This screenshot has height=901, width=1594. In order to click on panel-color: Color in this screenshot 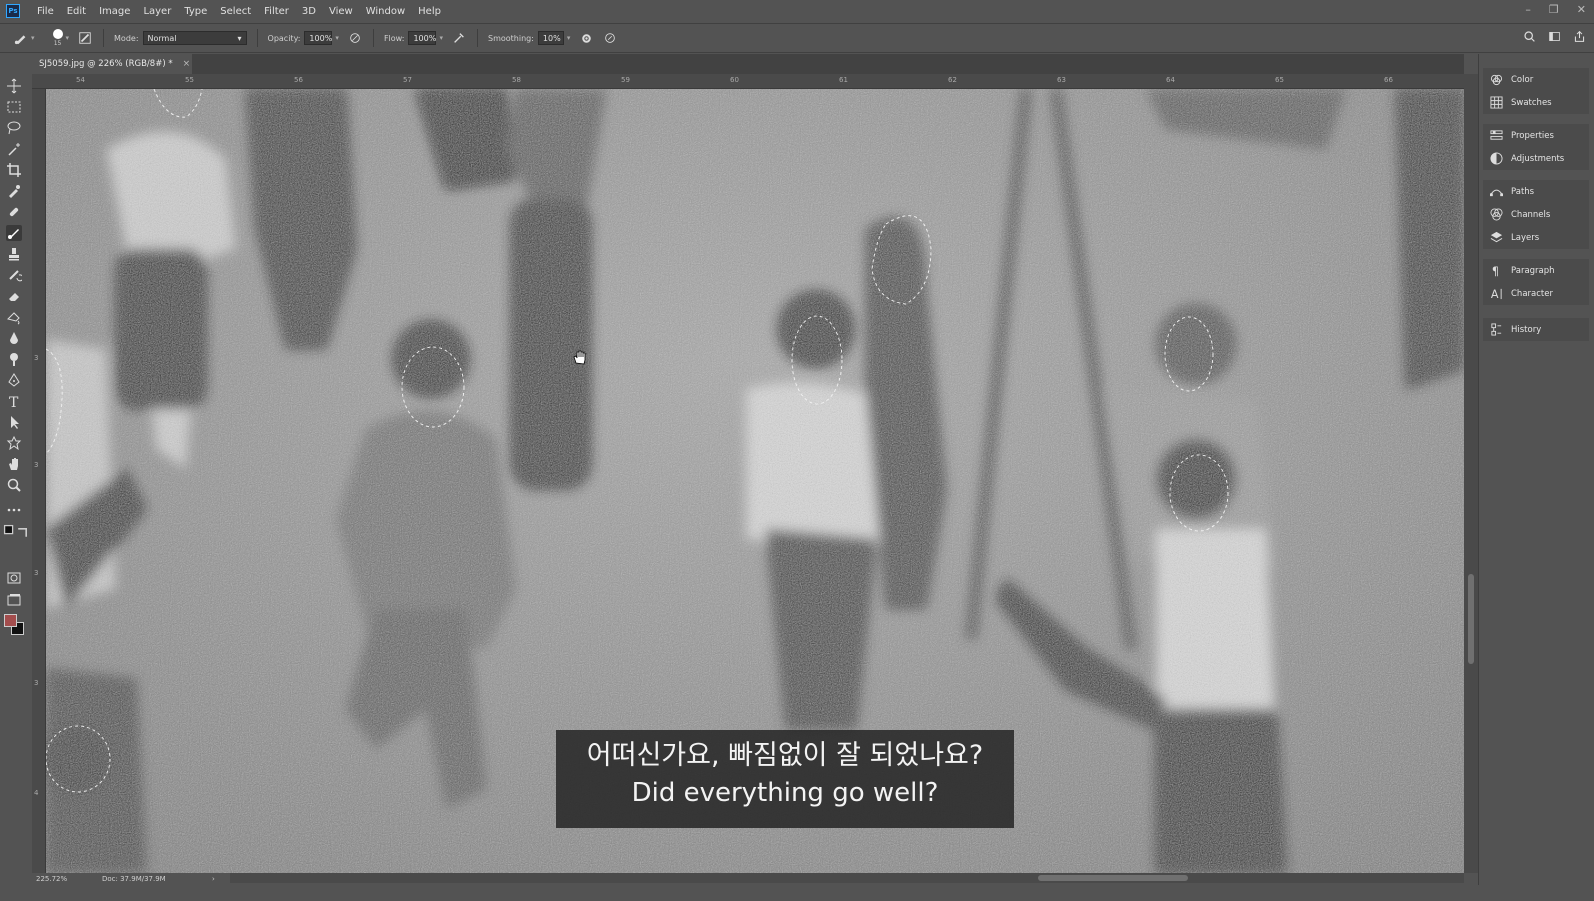, I will do `click(1536, 79)`.